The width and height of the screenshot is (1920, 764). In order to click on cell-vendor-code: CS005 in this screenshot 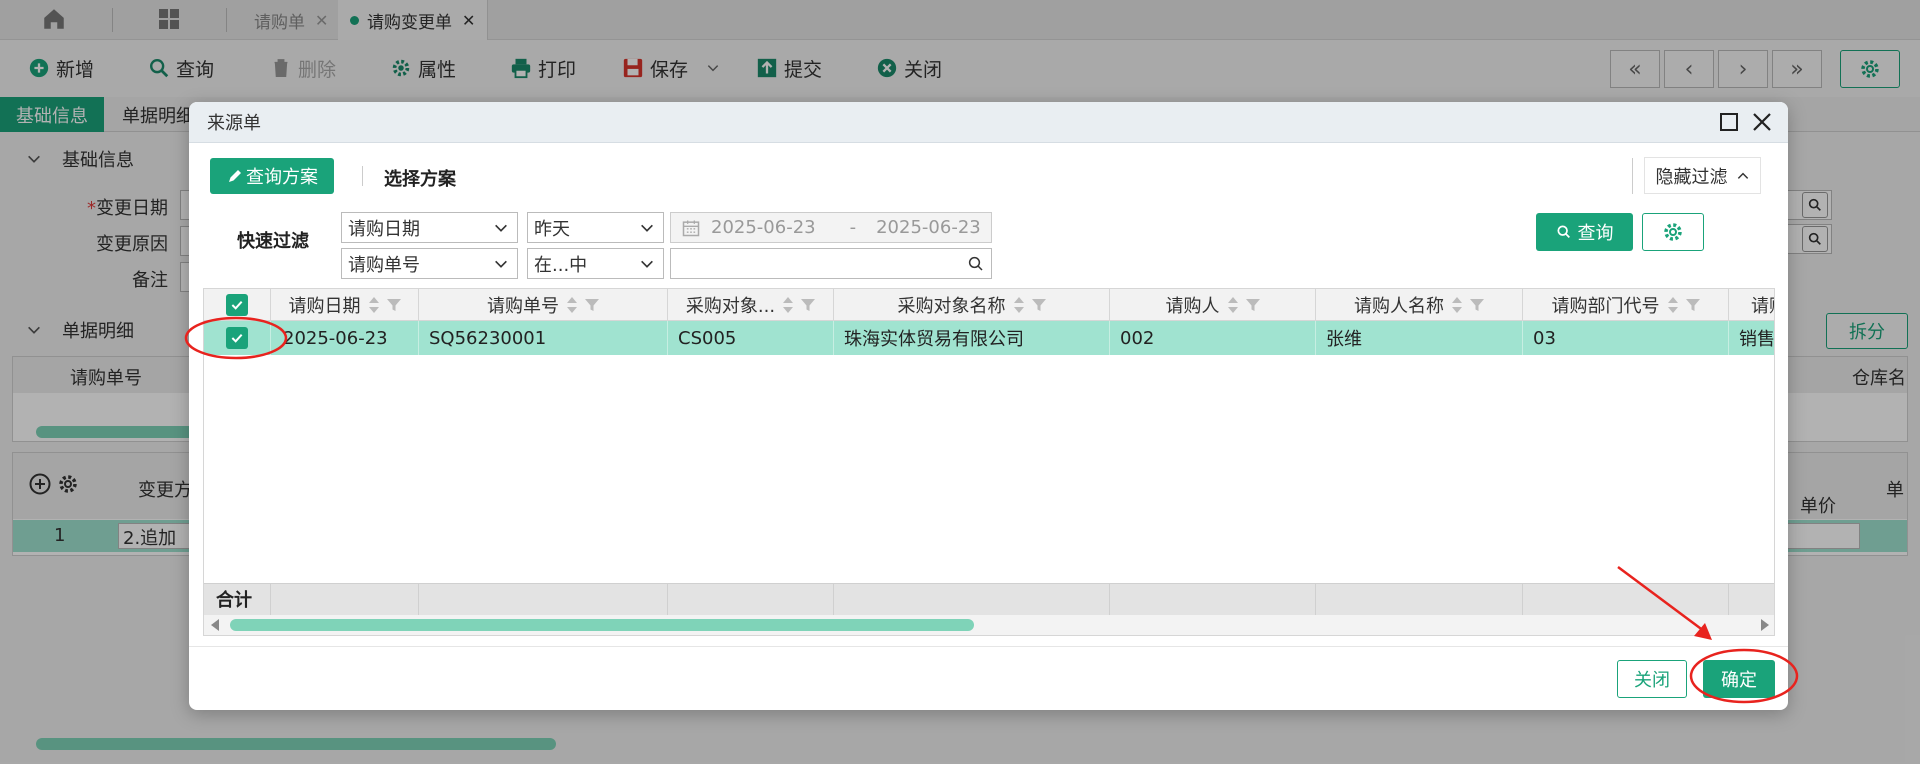, I will do `click(751, 338)`.